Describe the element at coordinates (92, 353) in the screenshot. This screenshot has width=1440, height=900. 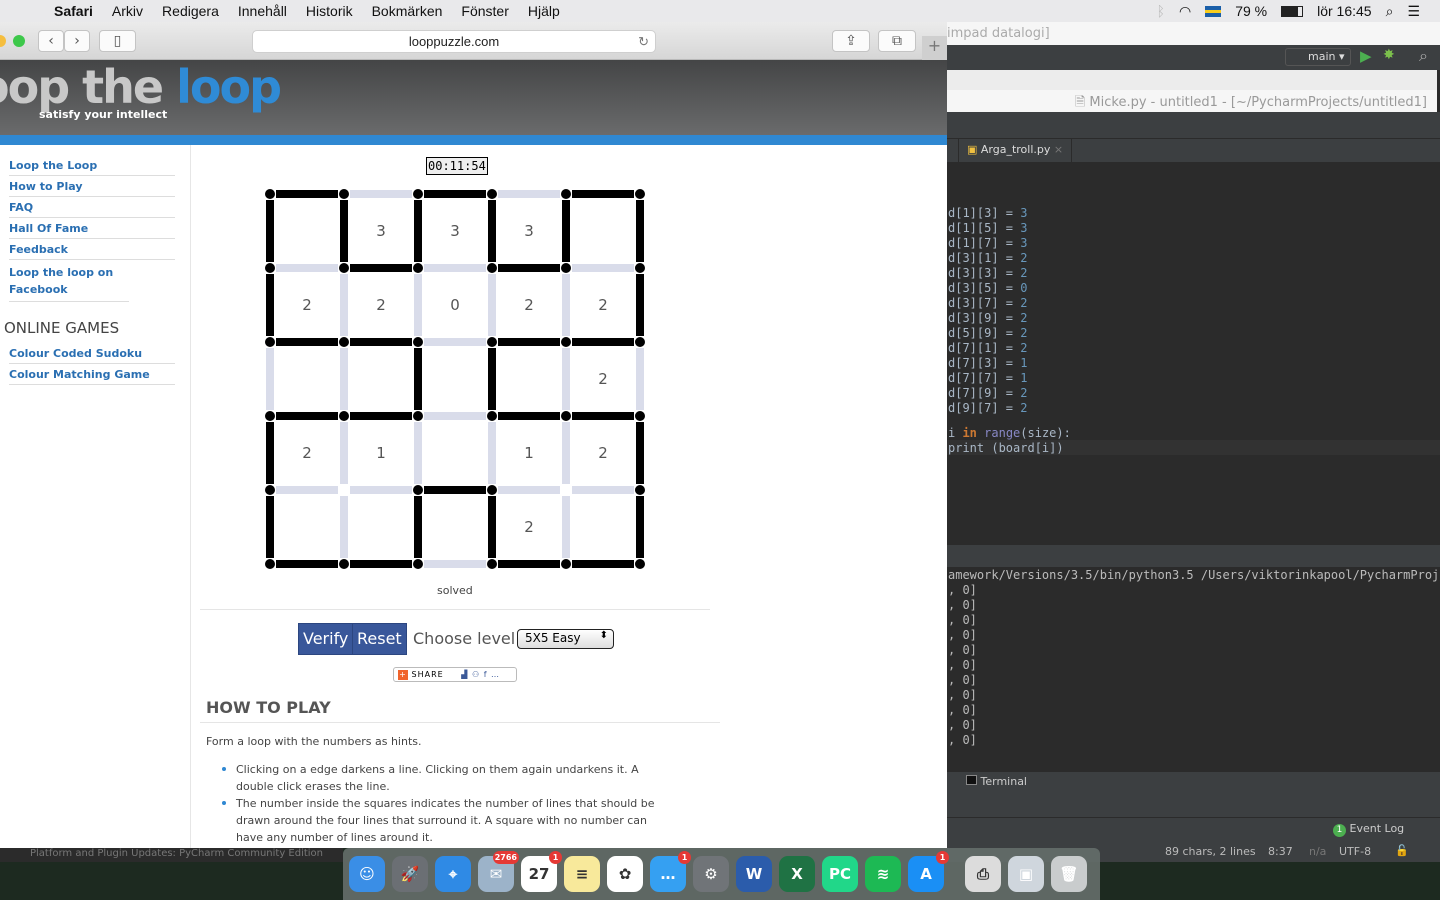
I see `nav-colour-coded-sudoku: Colour Coded Sudoku` at that location.